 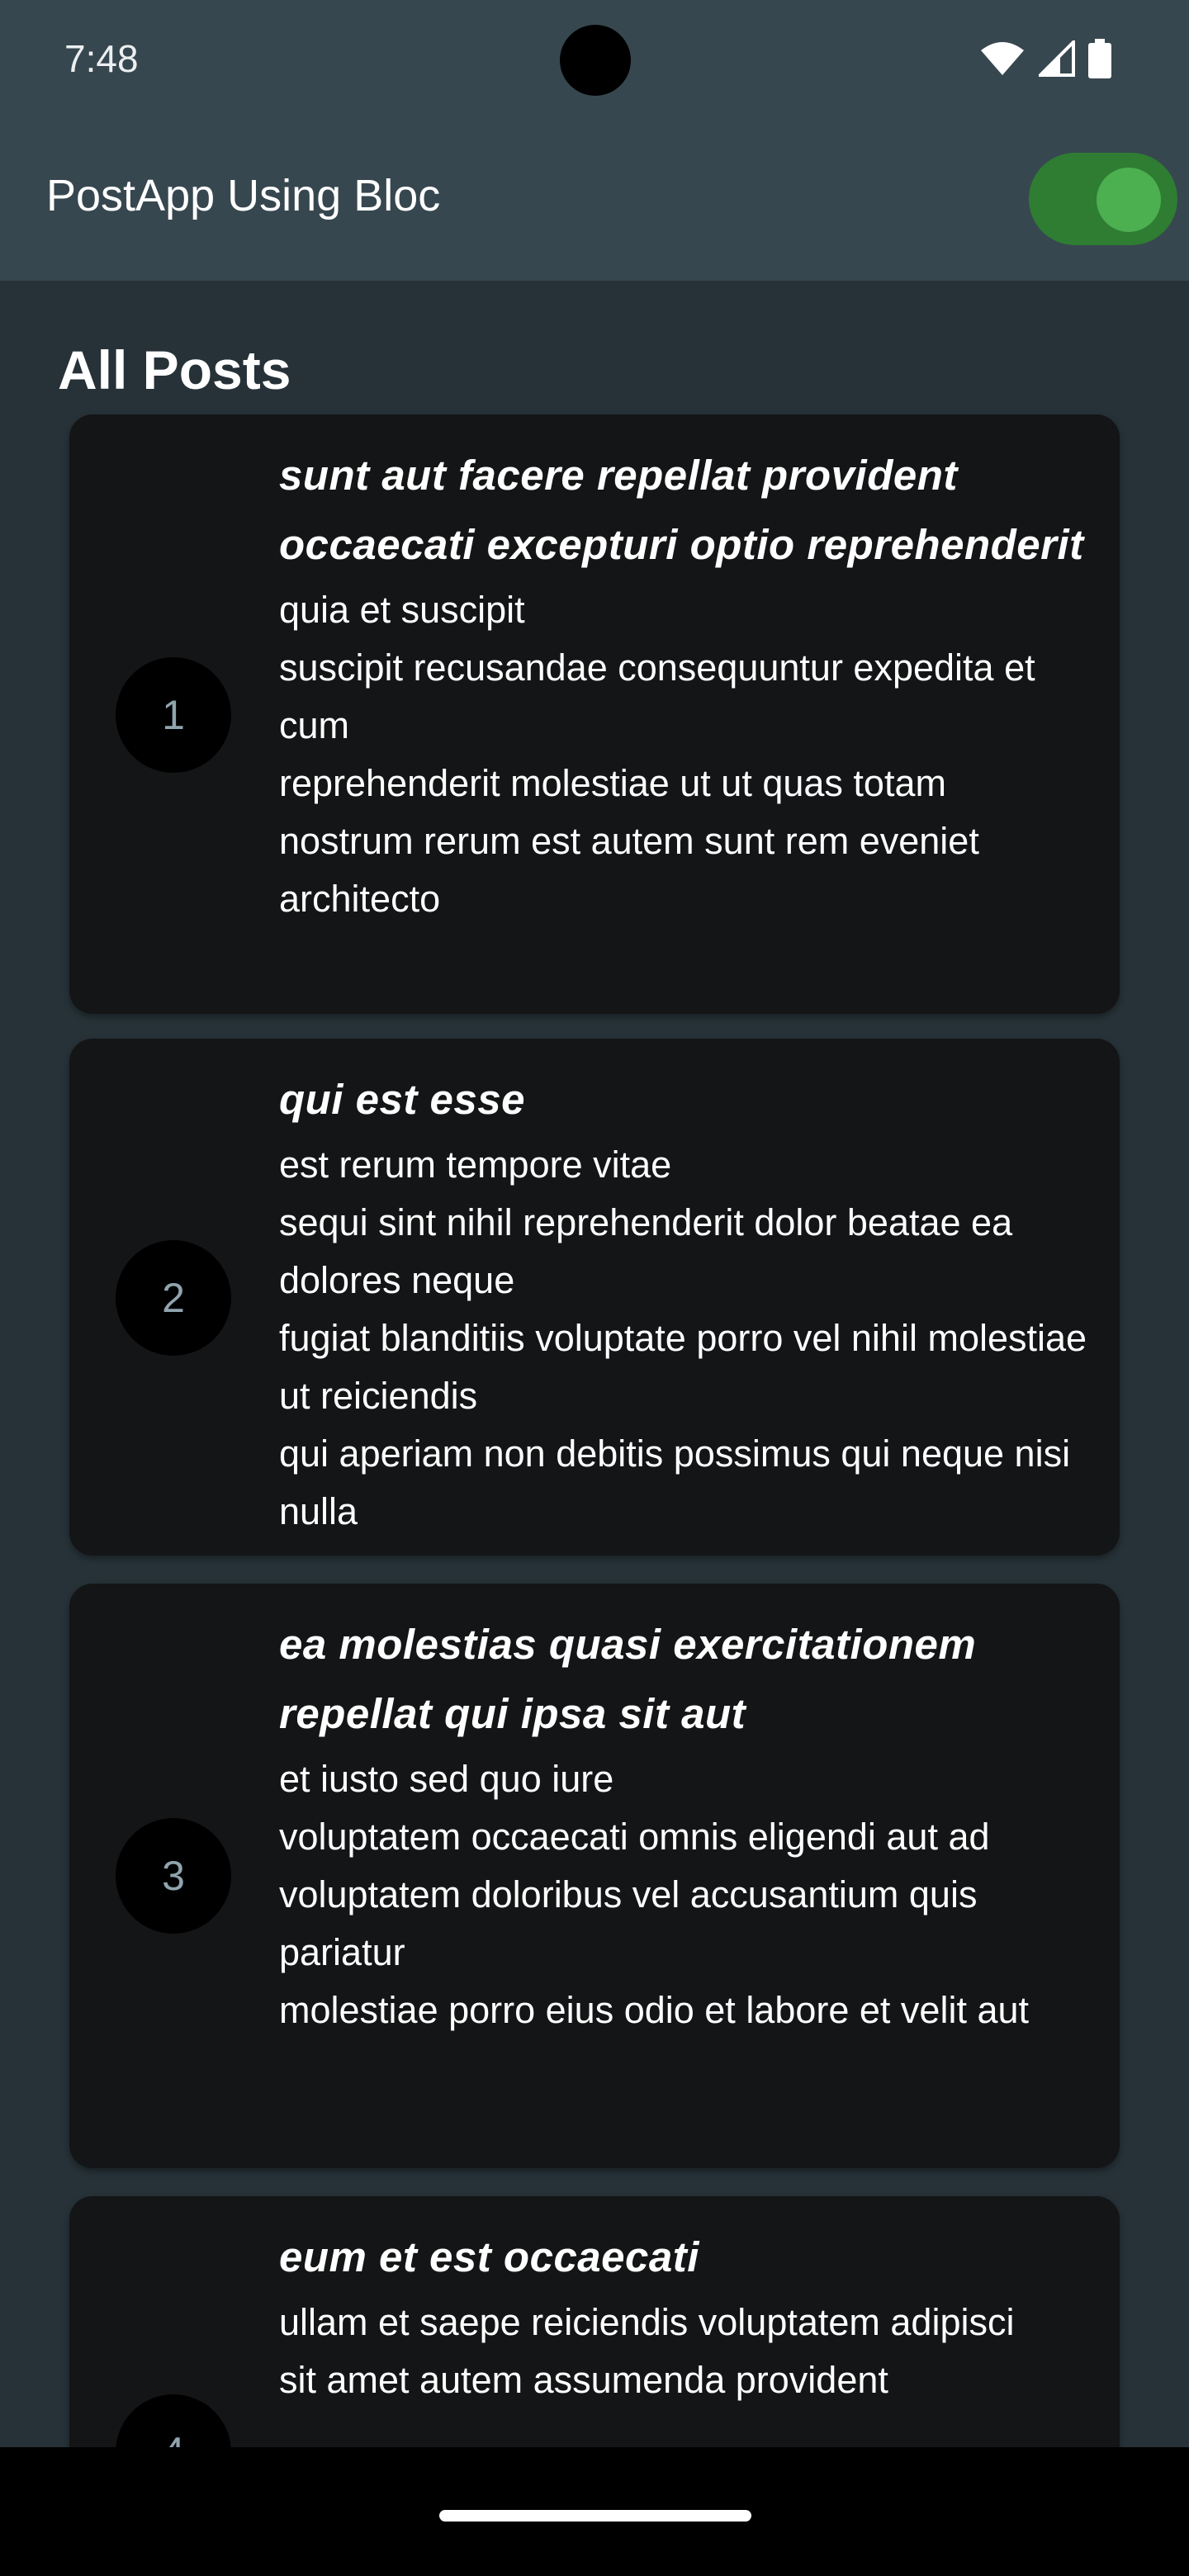 What do you see at coordinates (1057, 58) in the screenshot?
I see `cell-signal-icon` at bounding box center [1057, 58].